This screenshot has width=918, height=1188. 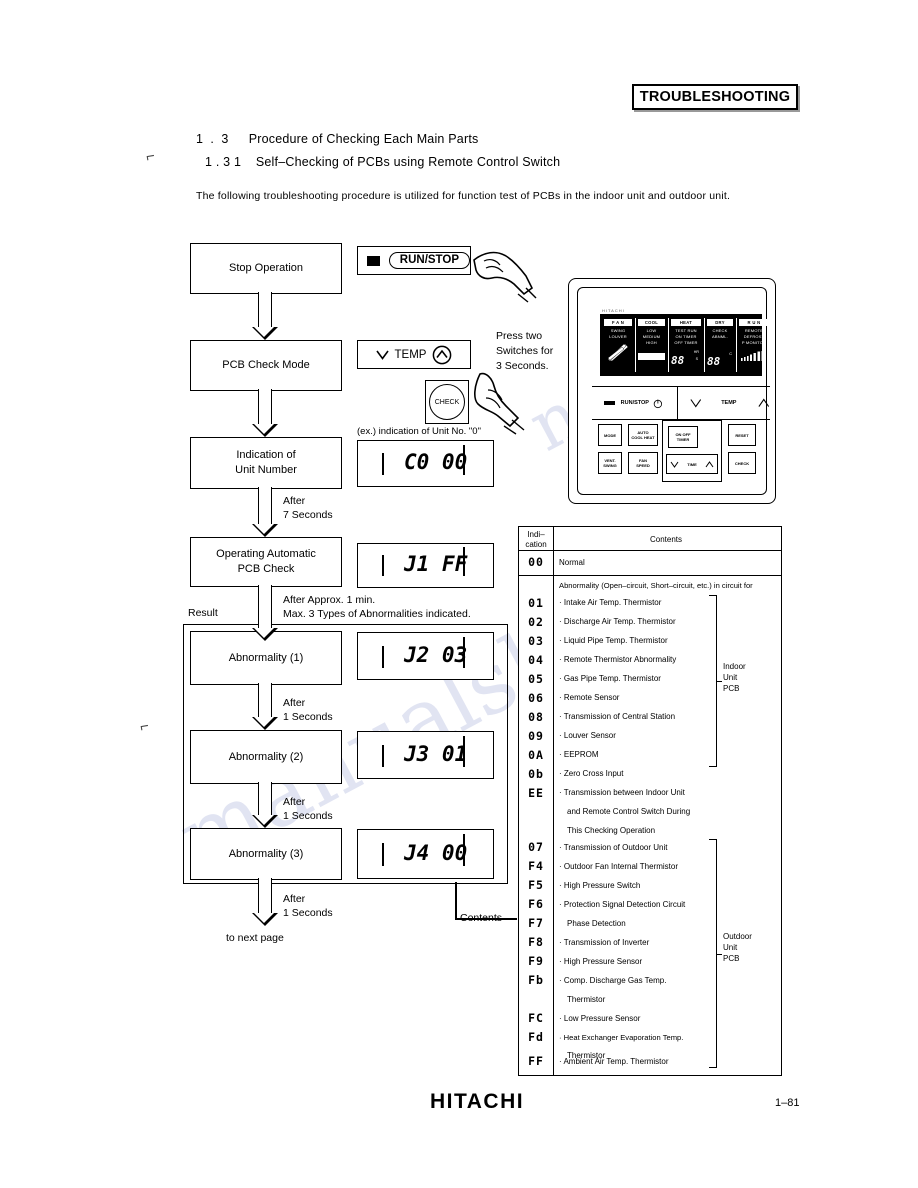 What do you see at coordinates (536, 717) in the screenshot?
I see `table-code: 08` at bounding box center [536, 717].